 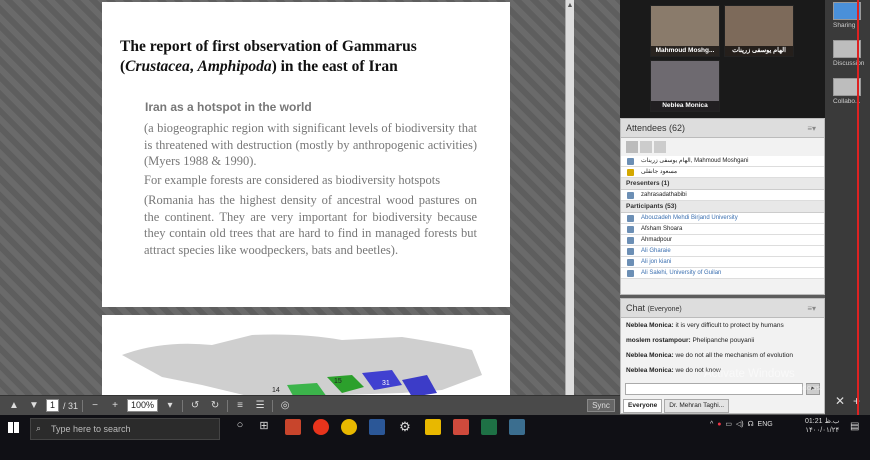 What do you see at coordinates (601, 405) in the screenshot?
I see `sync-button: Sync` at bounding box center [601, 405].